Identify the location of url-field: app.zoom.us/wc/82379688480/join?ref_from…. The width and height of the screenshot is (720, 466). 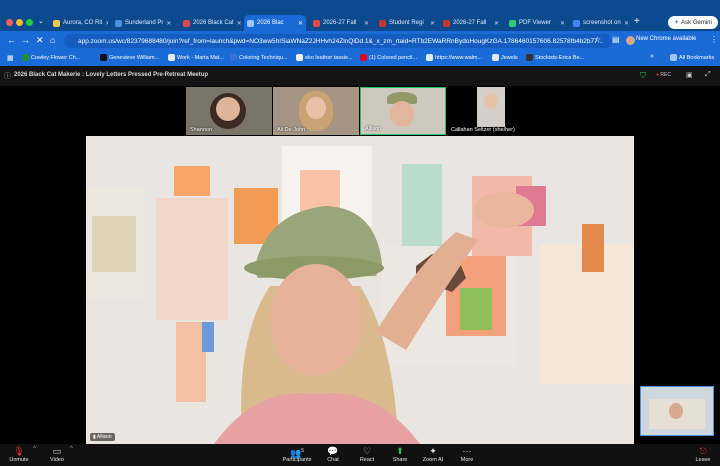
(338, 41).